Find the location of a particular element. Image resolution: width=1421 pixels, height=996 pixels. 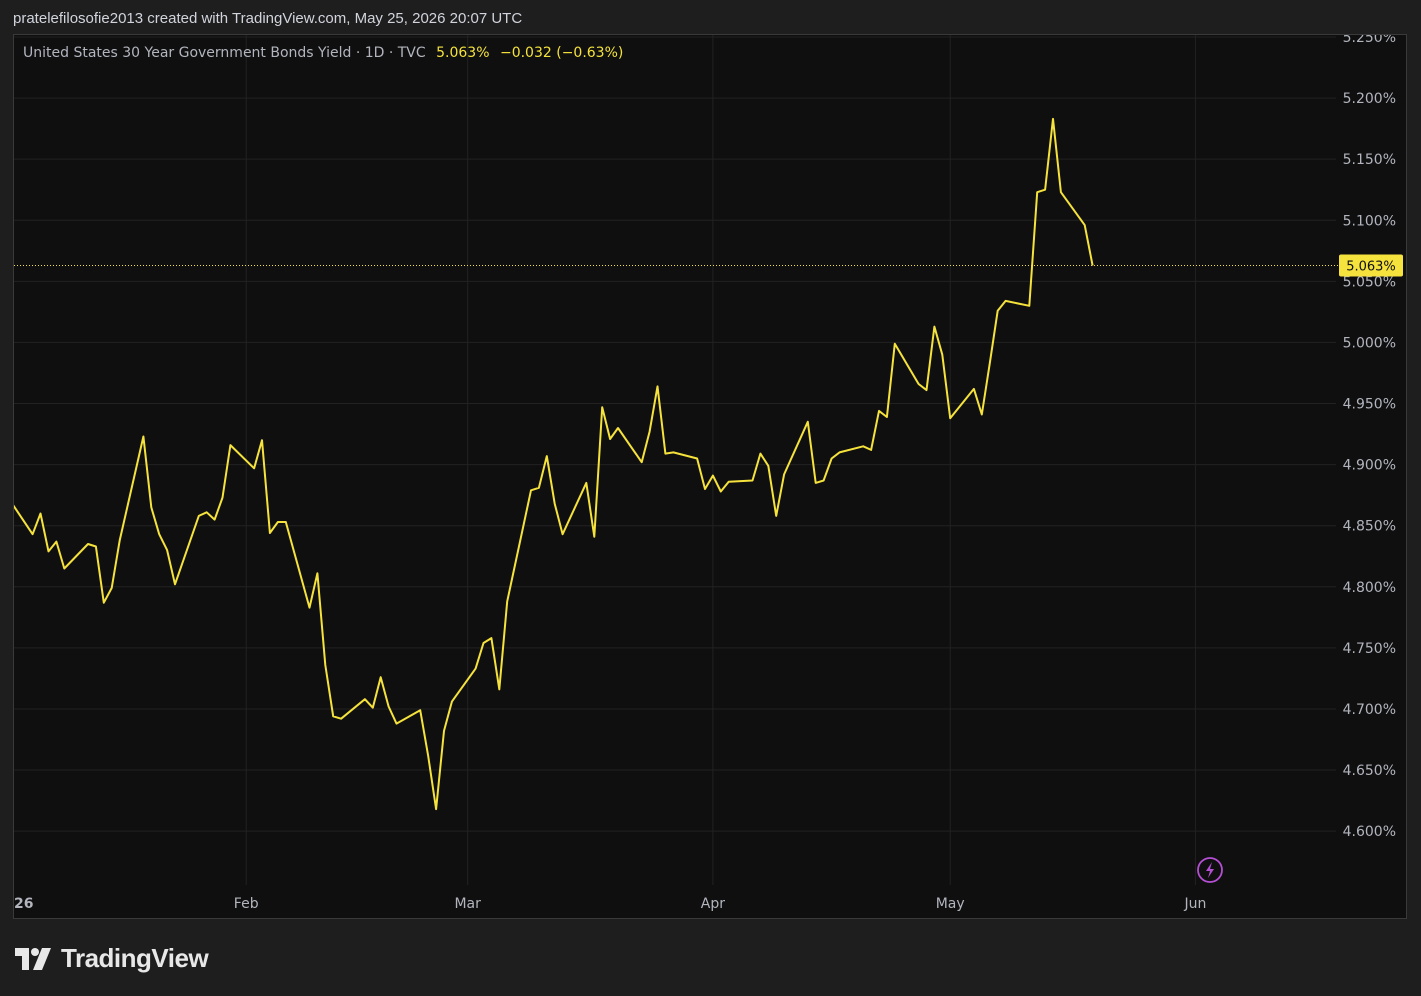

footer-brand: TradingView is located at coordinates (135, 958).